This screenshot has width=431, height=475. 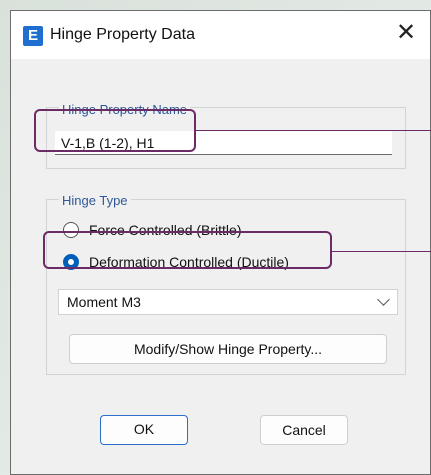 What do you see at coordinates (33, 36) in the screenshot?
I see `app-icon: E` at bounding box center [33, 36].